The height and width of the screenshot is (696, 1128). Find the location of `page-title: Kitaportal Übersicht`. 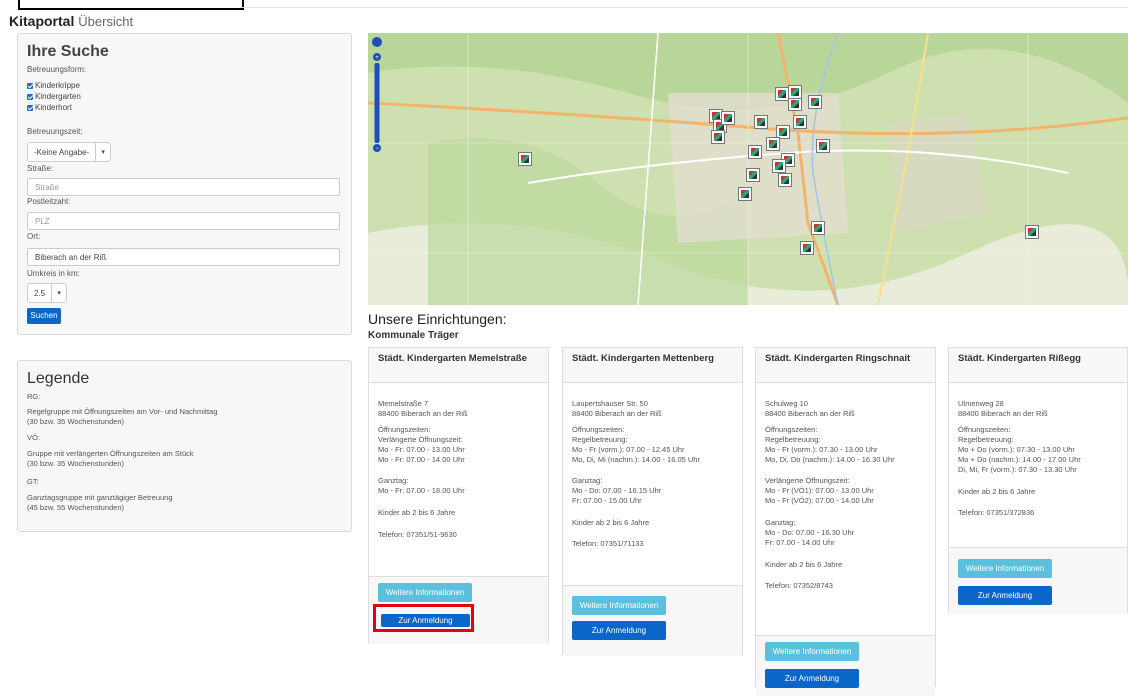

page-title: Kitaportal Übersicht is located at coordinates (71, 21).